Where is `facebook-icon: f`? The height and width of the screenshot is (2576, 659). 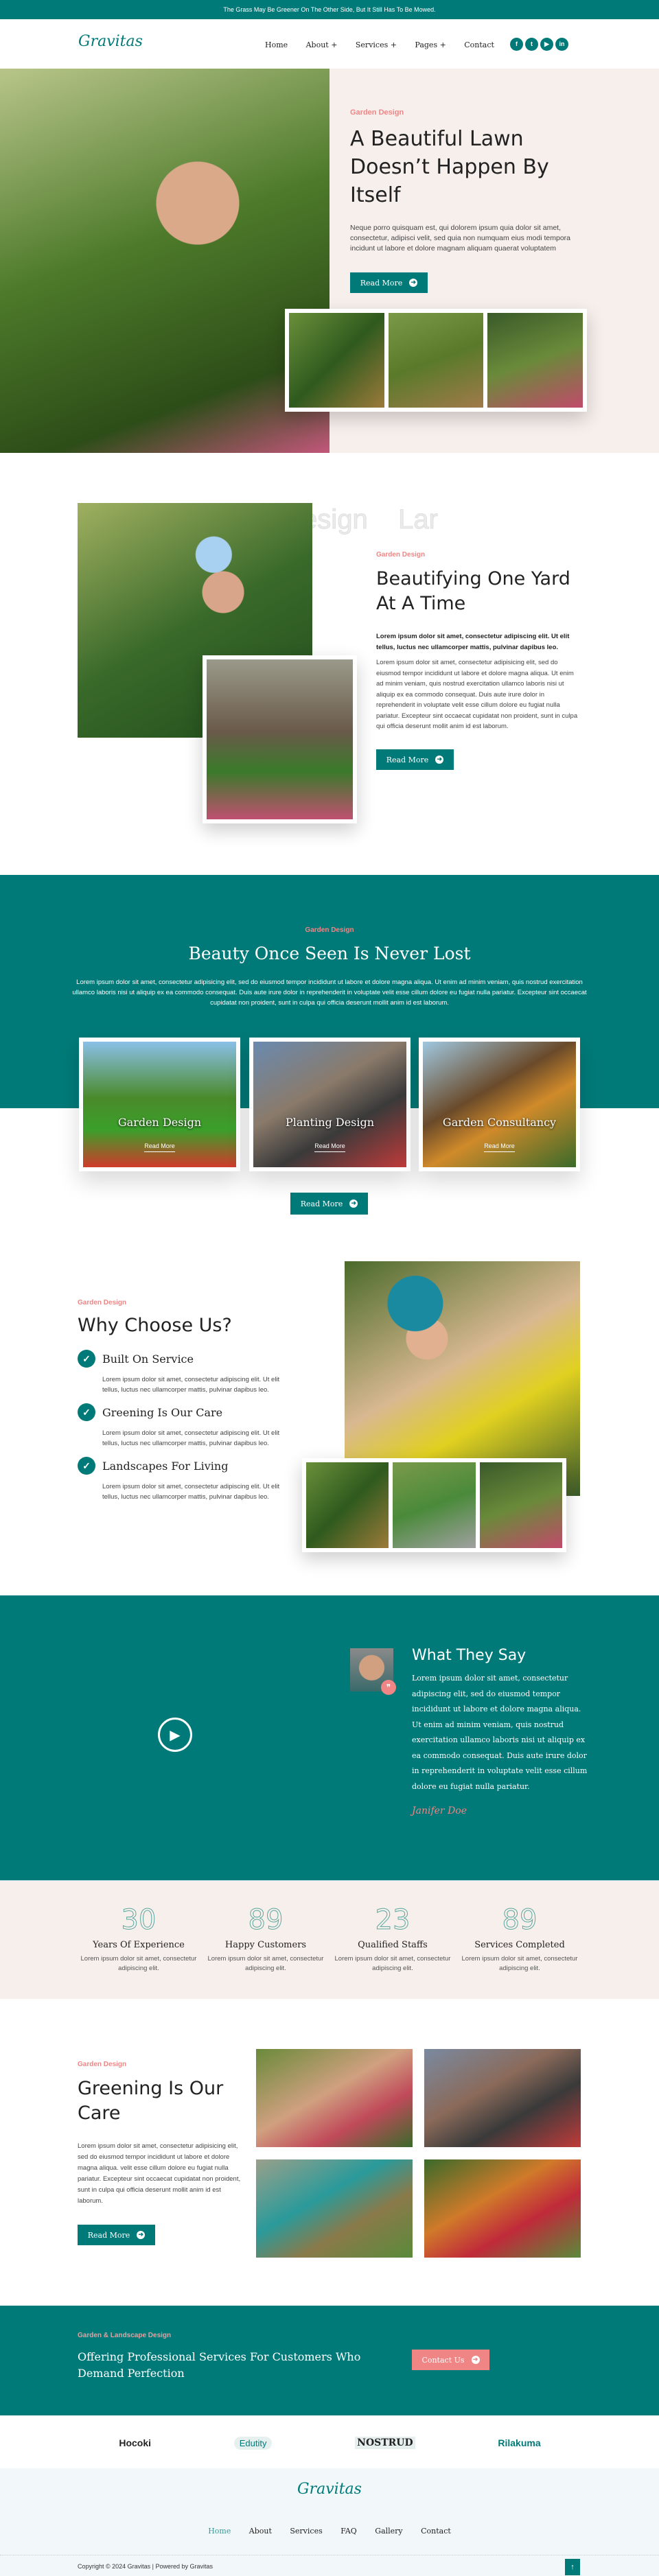
facebook-icon: f is located at coordinates (516, 44).